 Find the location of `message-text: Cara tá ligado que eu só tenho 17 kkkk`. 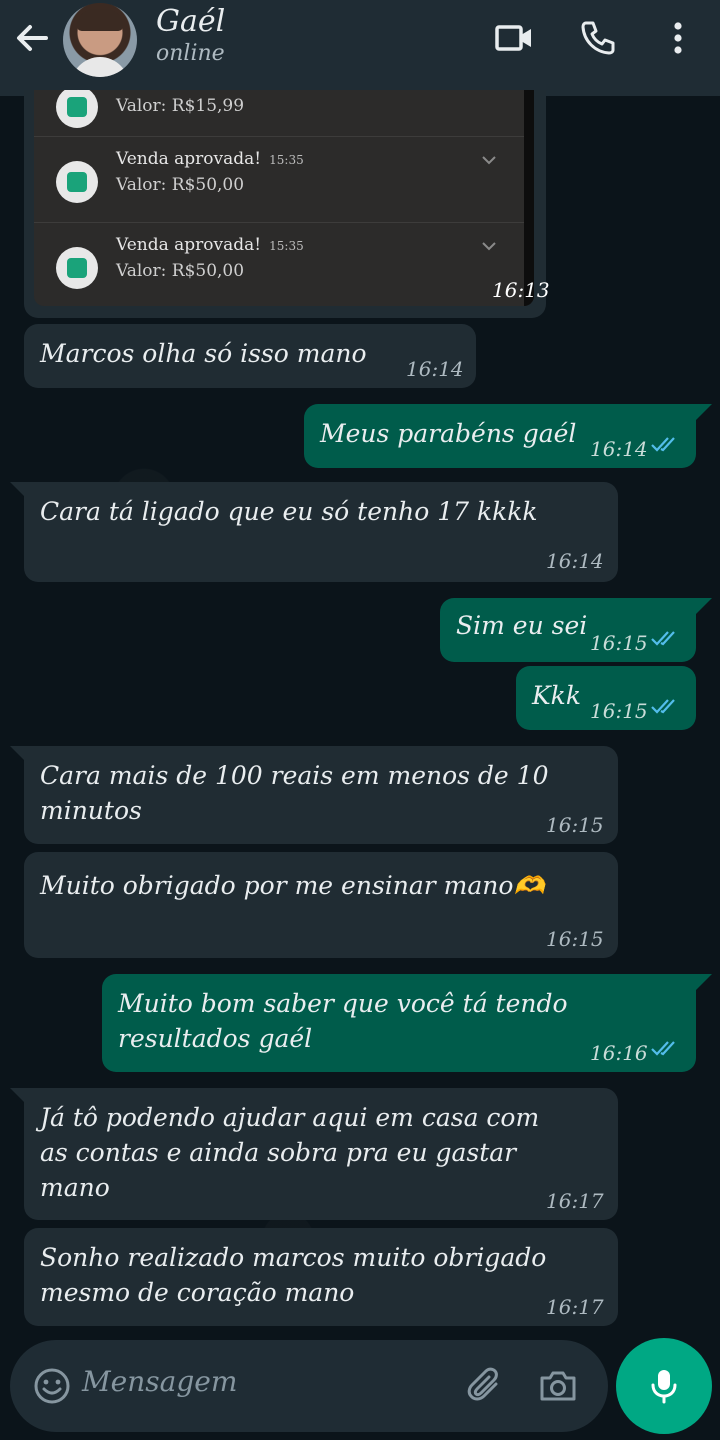

message-text: Cara tá ligado que eu só tenho 17 kkkk is located at coordinates (289, 511).